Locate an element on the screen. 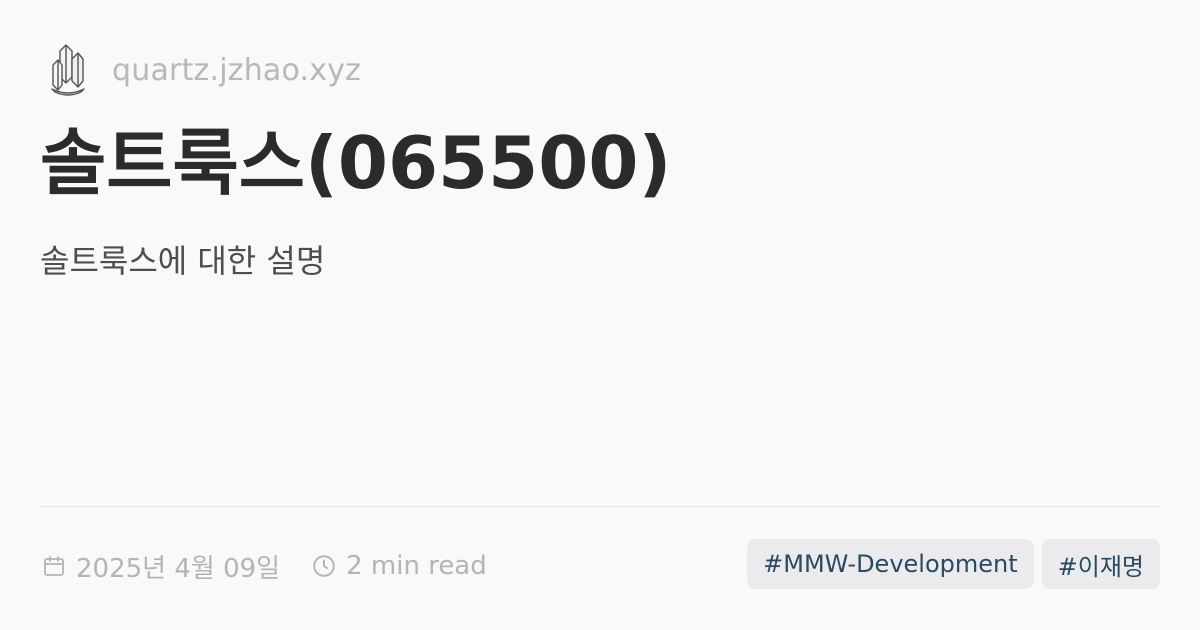 The image size is (1200, 630). publish-date: 2025년 4월 09일 is located at coordinates (178, 568).